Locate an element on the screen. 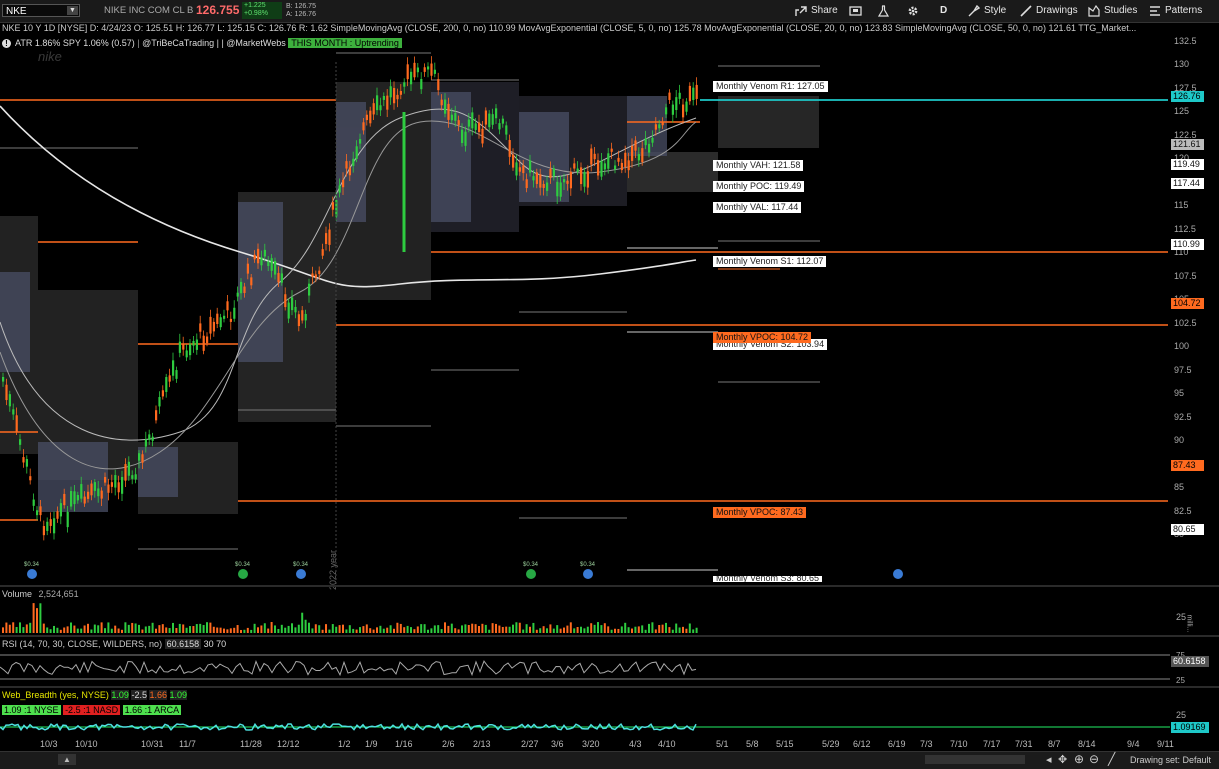 Image resolution: width=1219 pixels, height=769 pixels. studies-button: Studies is located at coordinates (1112, 11).